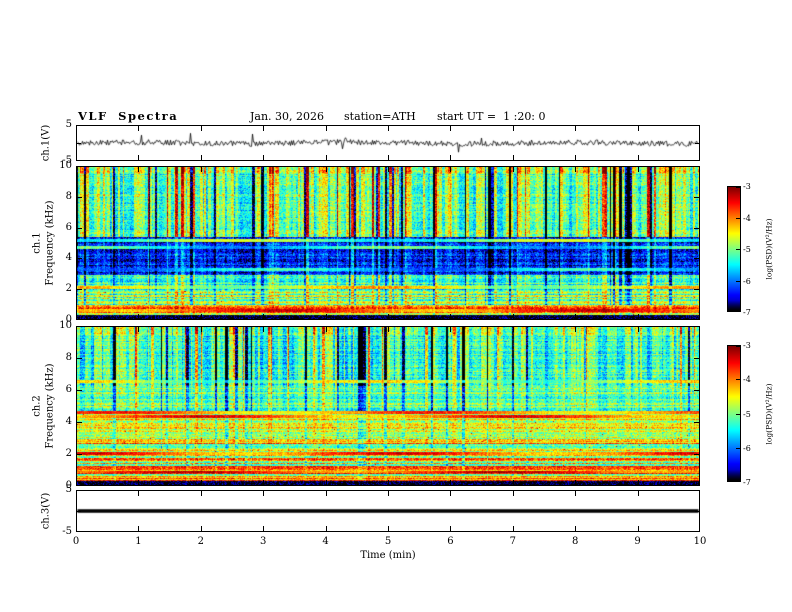  I want to click on x-tick-label: 4, so click(325, 541).